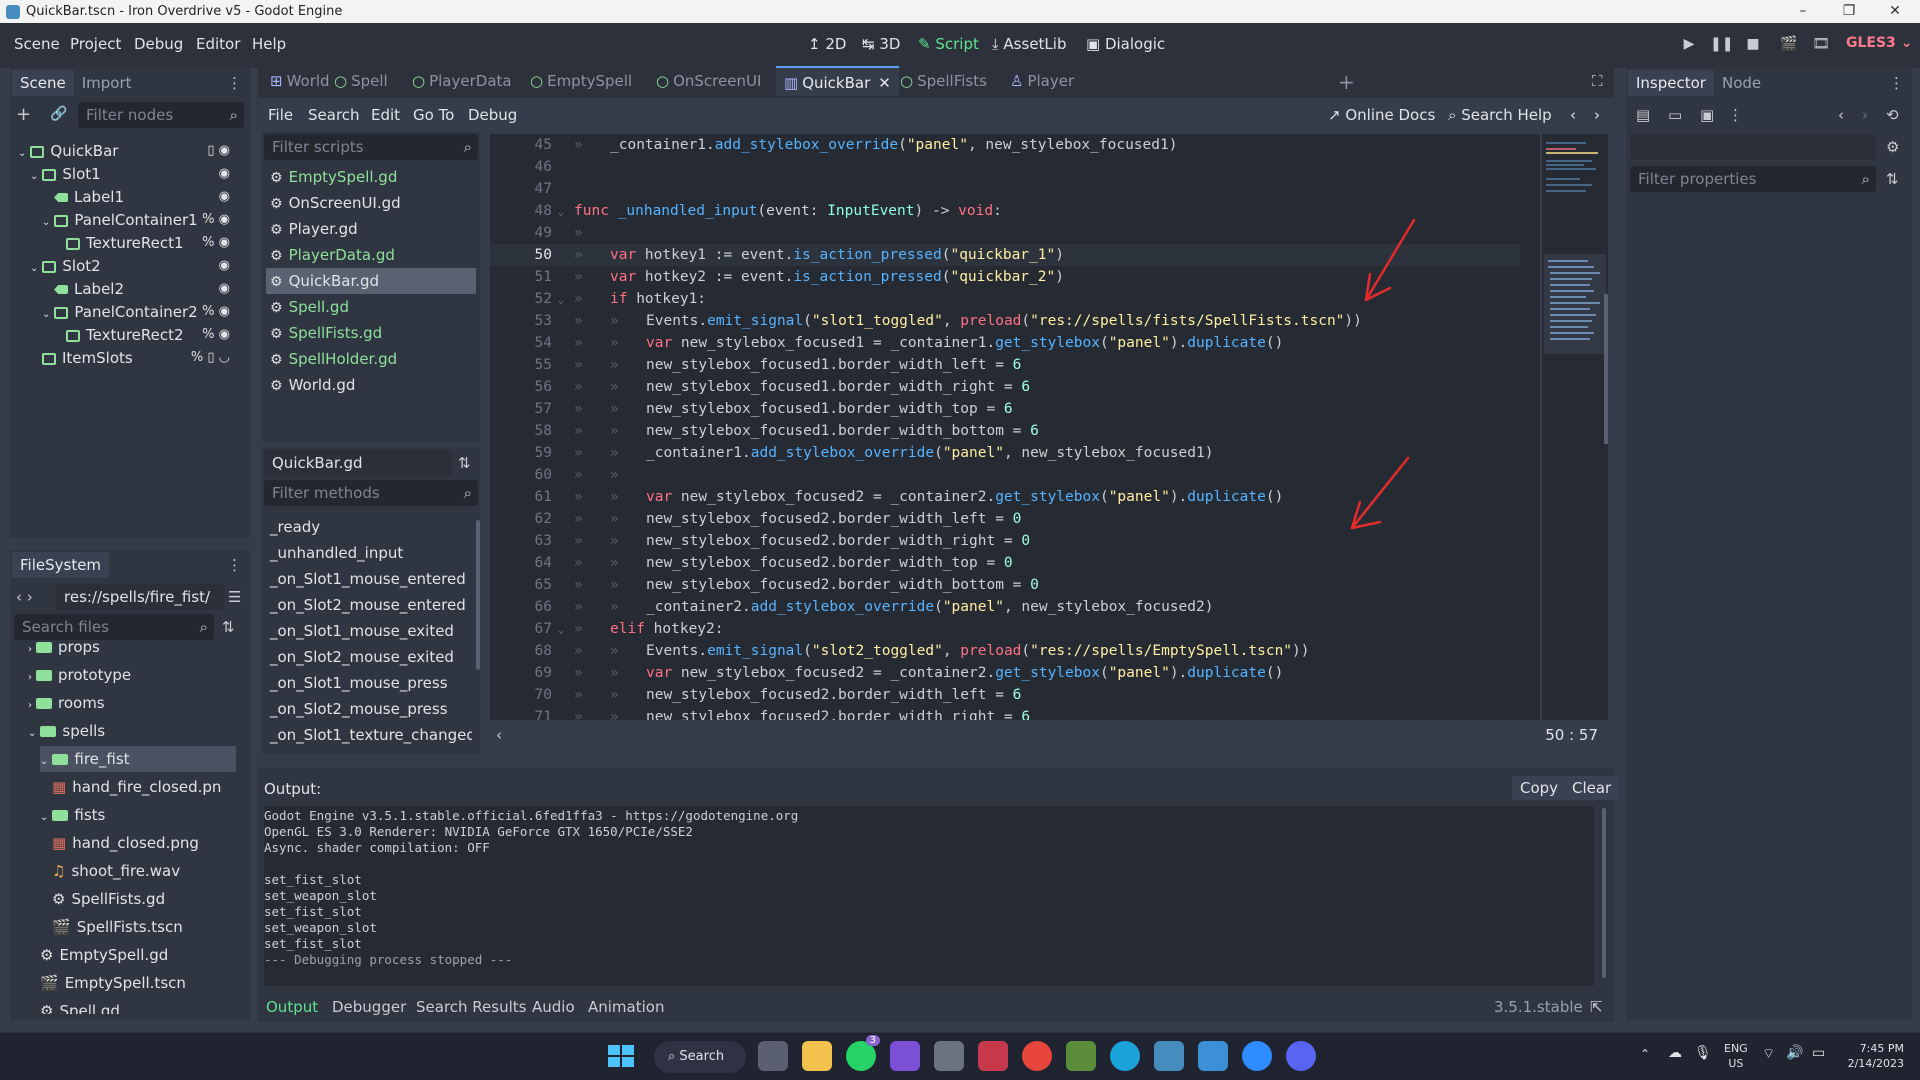 This screenshot has width=1920, height=1080. What do you see at coordinates (292, 1007) in the screenshot?
I see `tab-output: Output` at bounding box center [292, 1007].